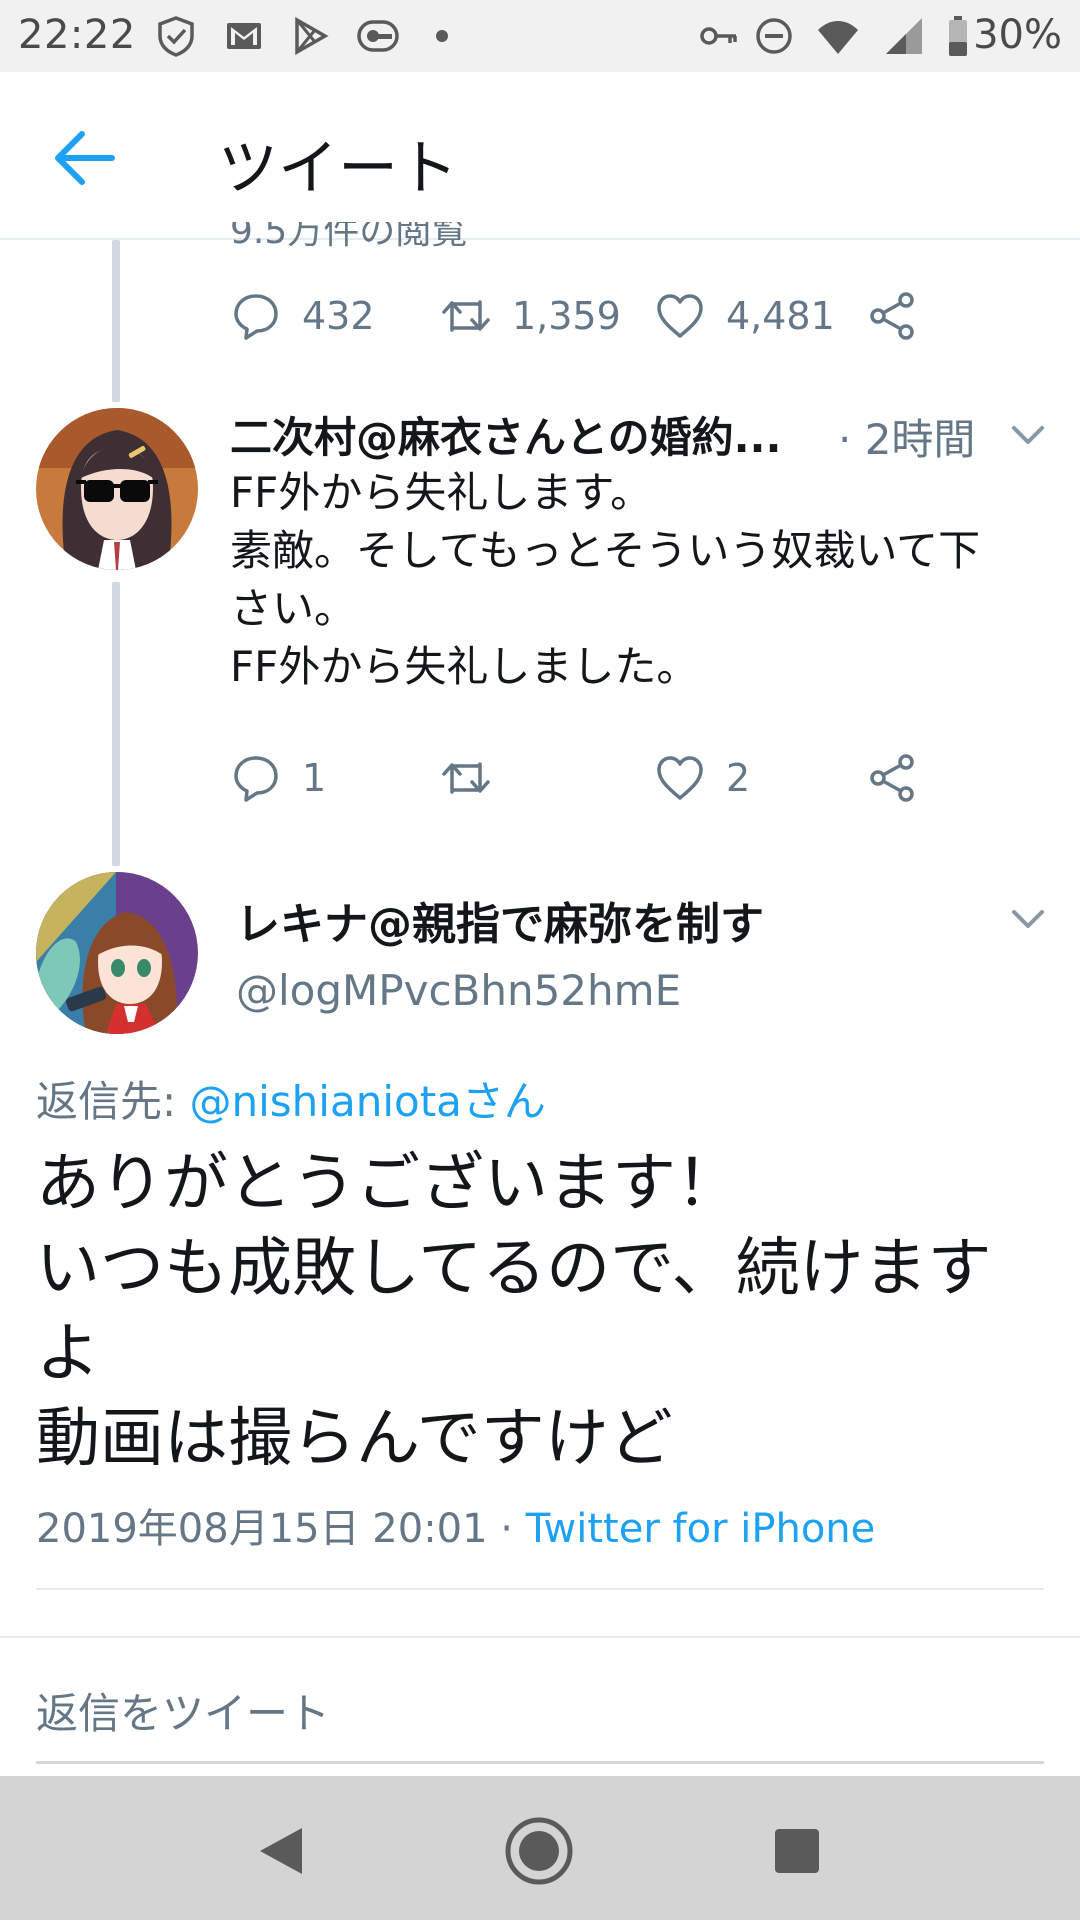 This screenshot has width=1080, height=1920. What do you see at coordinates (116, 321) in the screenshot?
I see `thread-line-top` at bounding box center [116, 321].